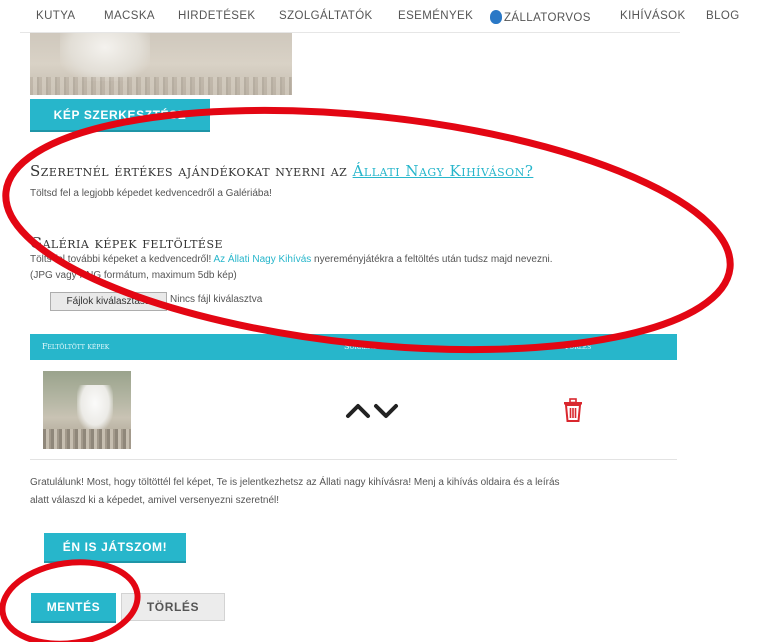  What do you see at coordinates (191, 171) in the screenshot?
I see `prize-heading-text: Szeretnél értékes ajándékokat nyerni az` at bounding box center [191, 171].